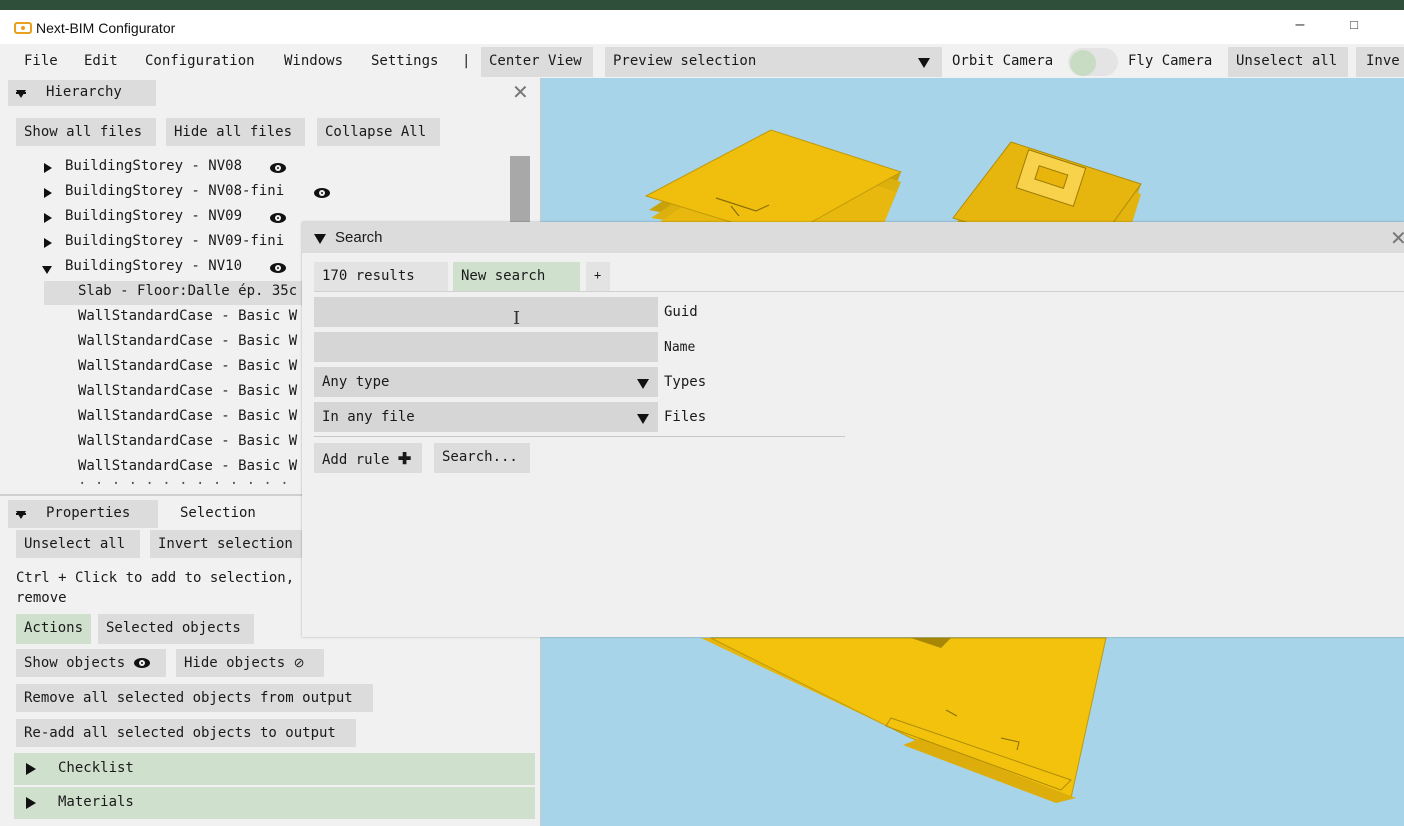  Describe the element at coordinates (404, 459) in the screenshot. I see `plus-icon: ✚` at that location.